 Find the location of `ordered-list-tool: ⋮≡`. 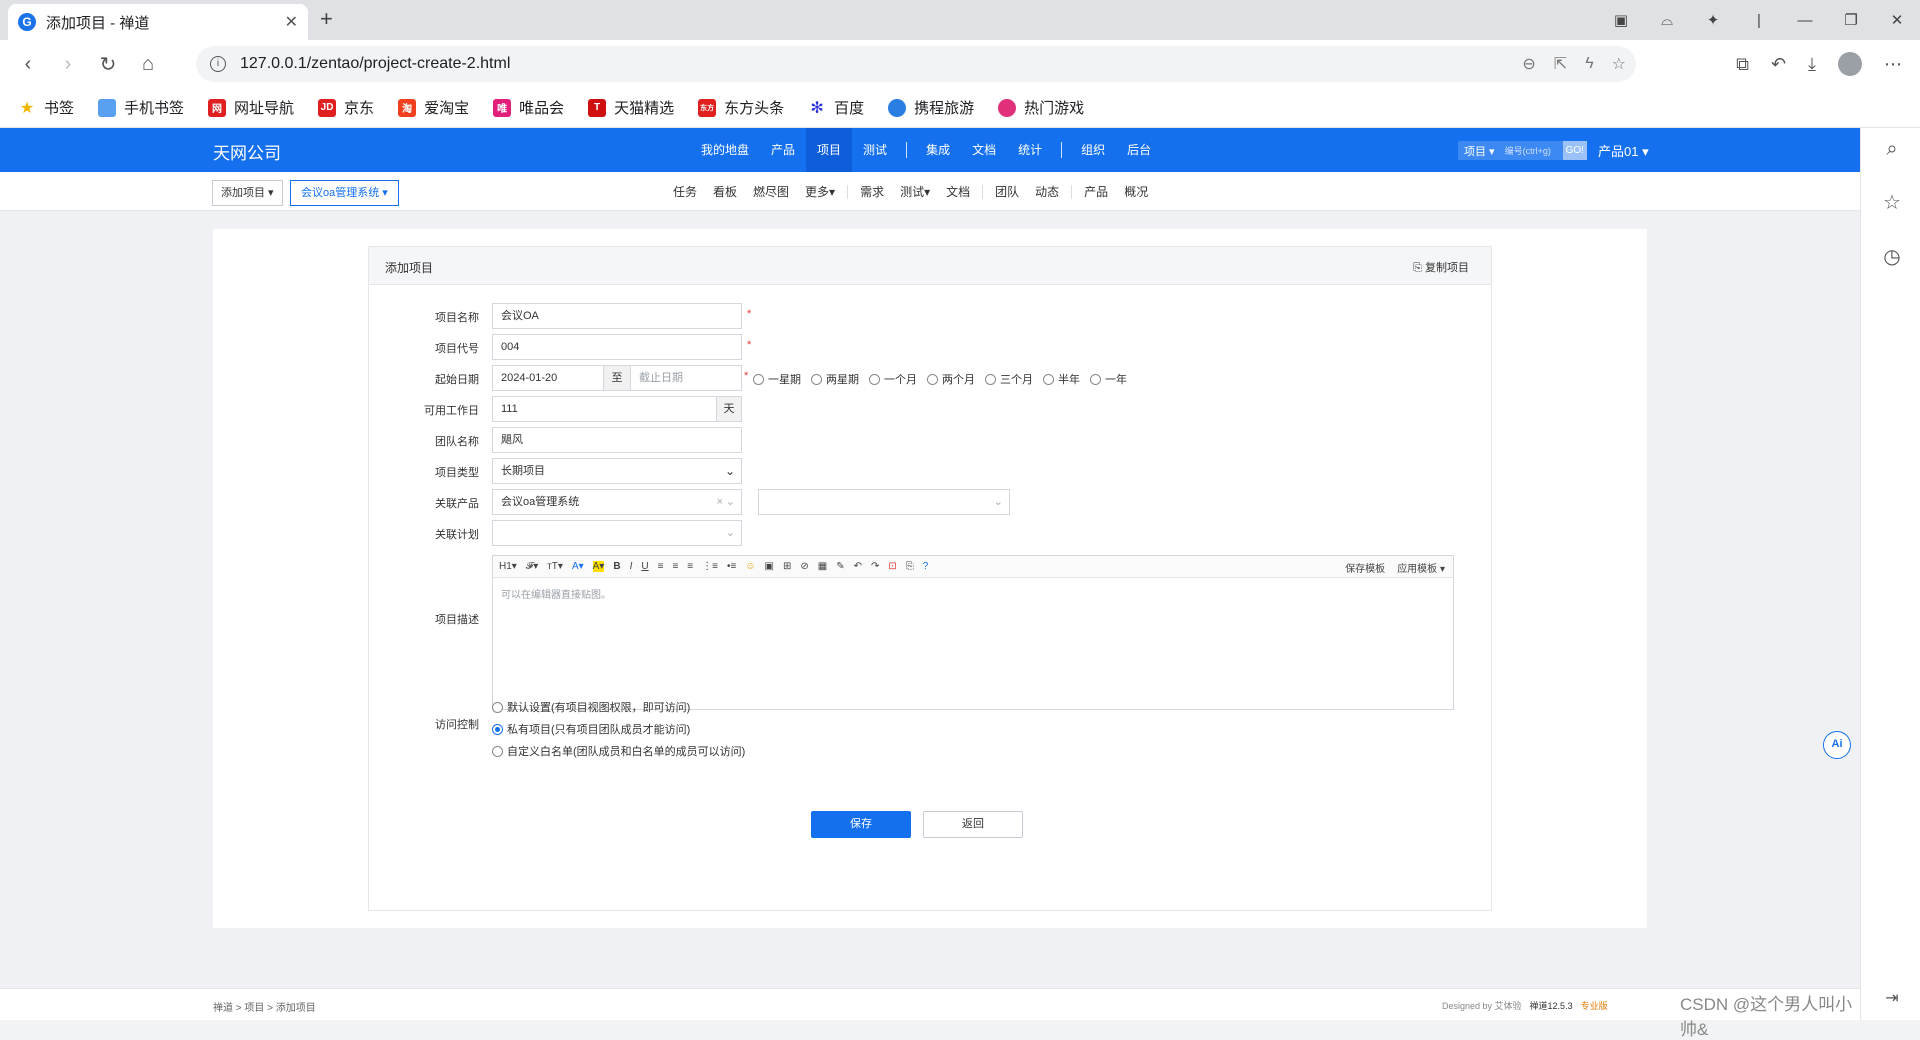

ordered-list-tool: ⋮≡ is located at coordinates (710, 566).